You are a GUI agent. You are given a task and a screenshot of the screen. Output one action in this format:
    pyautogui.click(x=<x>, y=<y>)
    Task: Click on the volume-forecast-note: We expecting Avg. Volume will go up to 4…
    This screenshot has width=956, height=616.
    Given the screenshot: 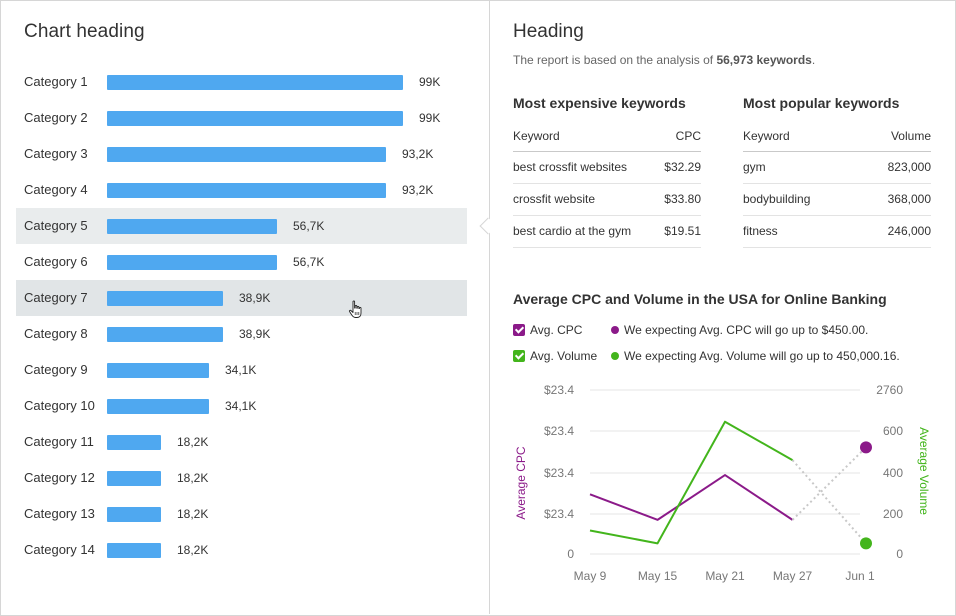 What is the action you would take?
    pyautogui.click(x=762, y=356)
    